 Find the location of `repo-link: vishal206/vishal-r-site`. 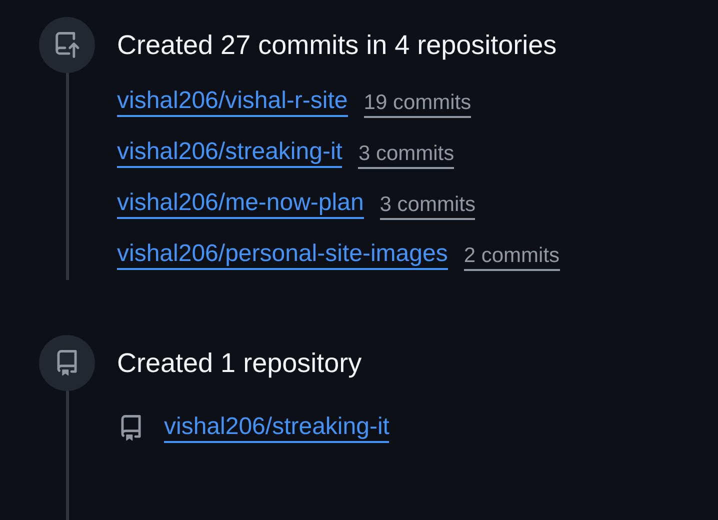

repo-link: vishal206/vishal-r-site is located at coordinates (232, 101).